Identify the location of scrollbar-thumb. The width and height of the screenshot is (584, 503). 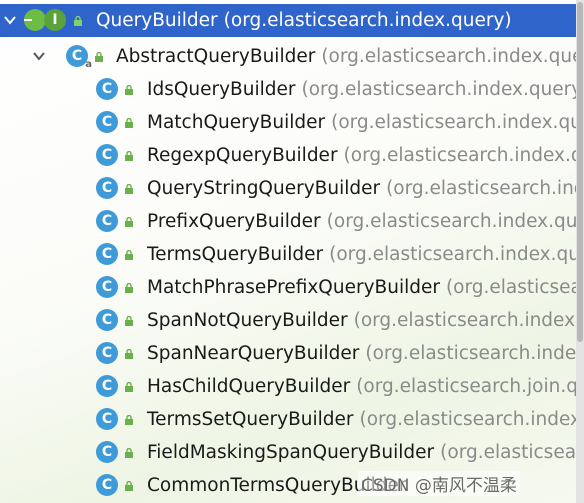
(580, 172).